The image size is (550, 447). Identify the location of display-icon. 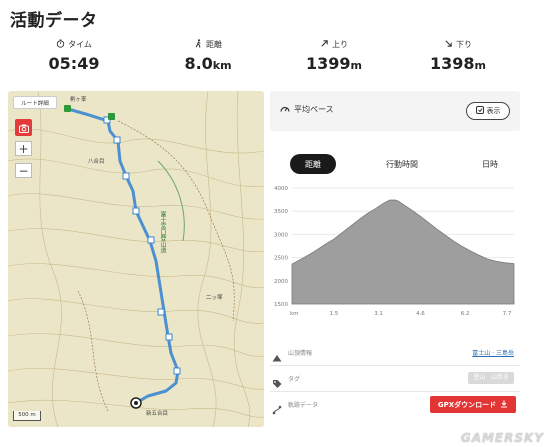
(479, 111).